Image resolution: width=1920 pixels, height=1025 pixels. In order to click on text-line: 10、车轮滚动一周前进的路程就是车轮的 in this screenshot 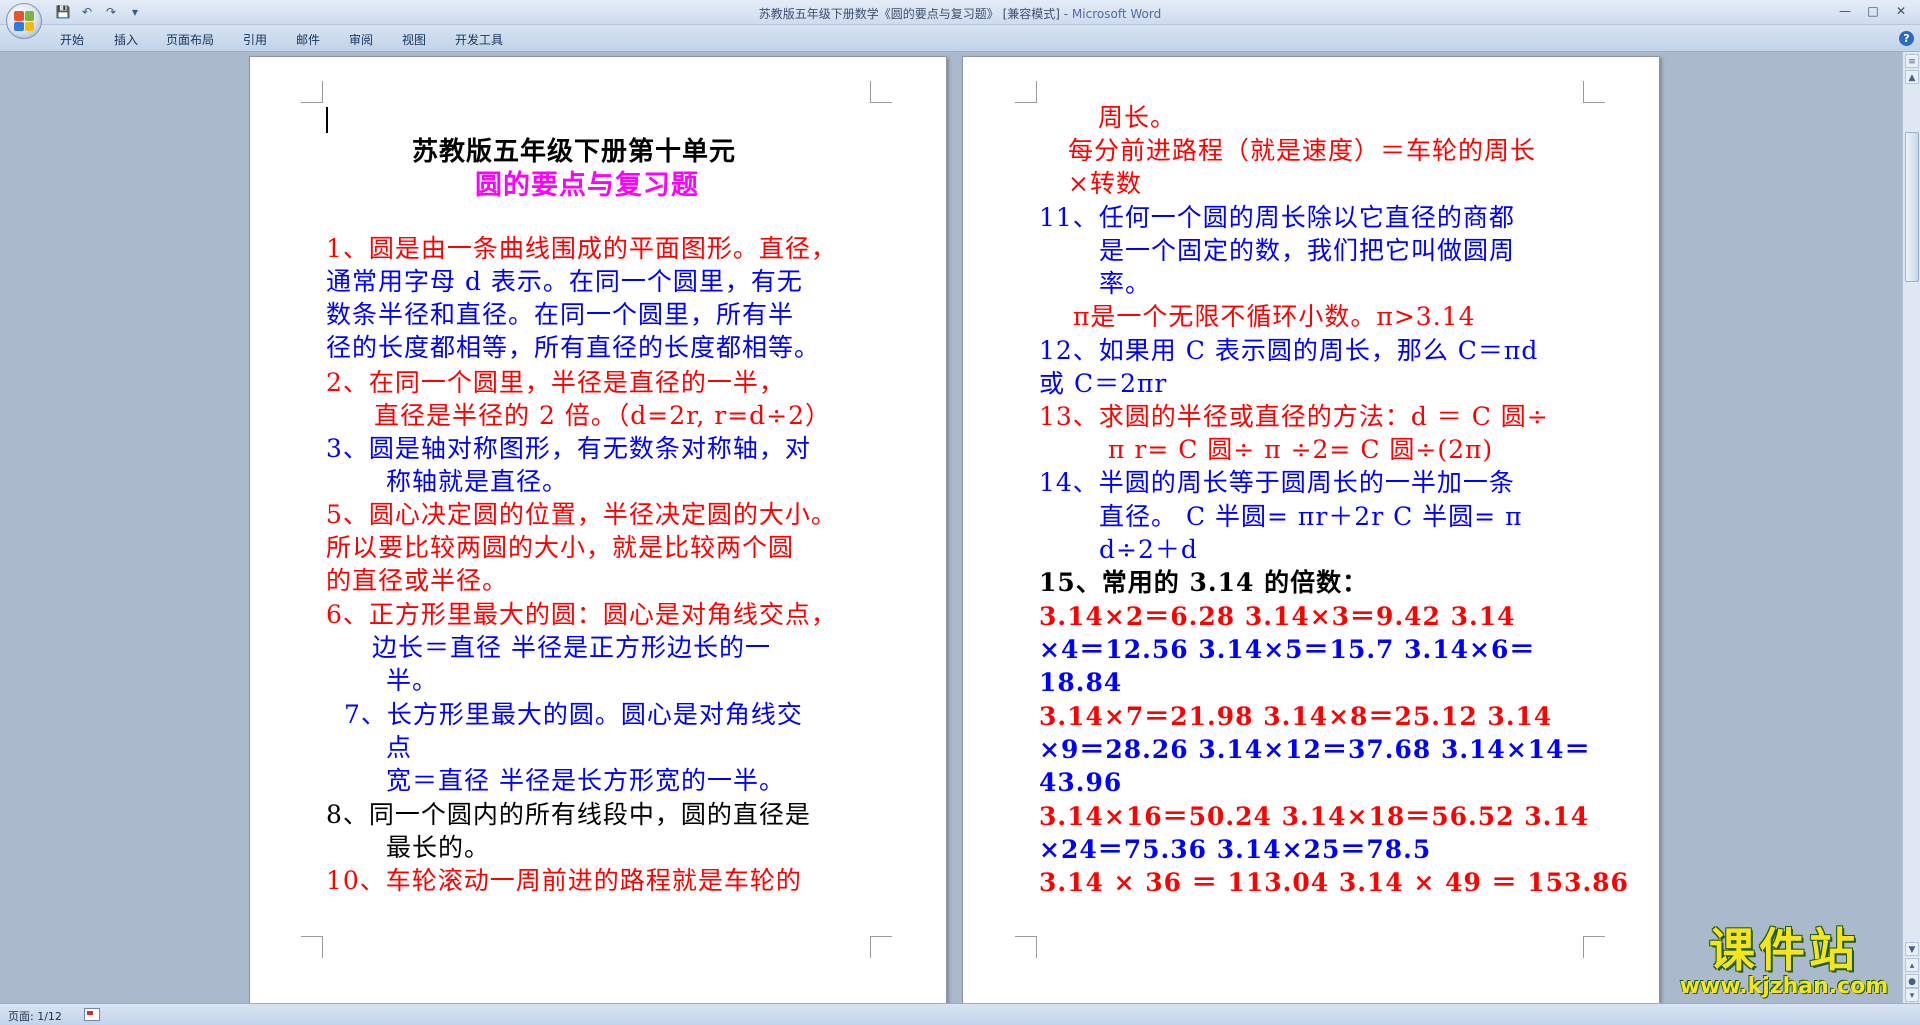, I will do `click(564, 880)`.